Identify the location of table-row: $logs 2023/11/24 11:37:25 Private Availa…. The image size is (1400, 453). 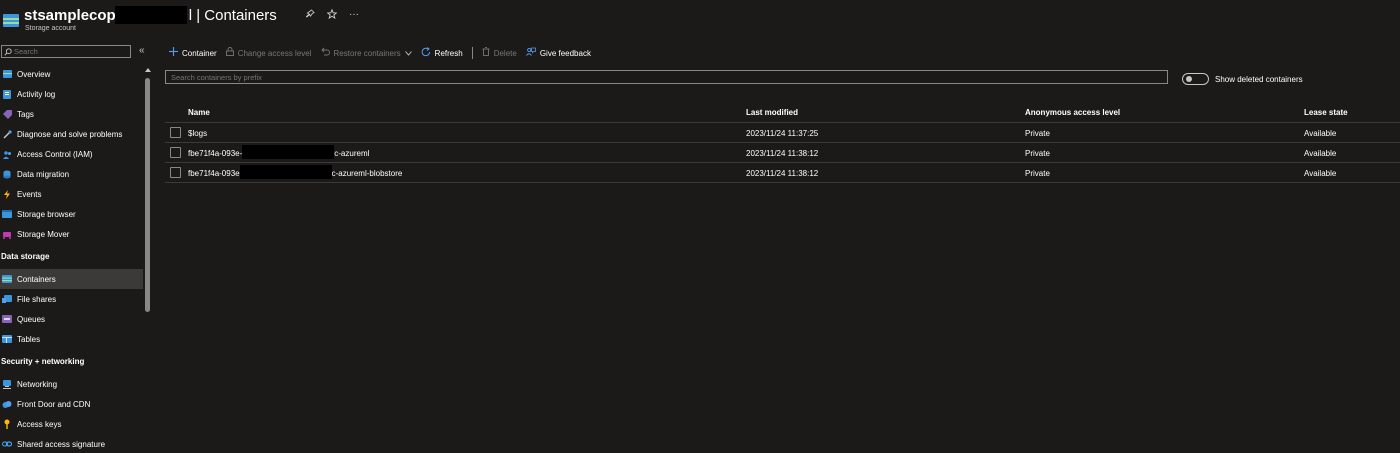
(782, 133).